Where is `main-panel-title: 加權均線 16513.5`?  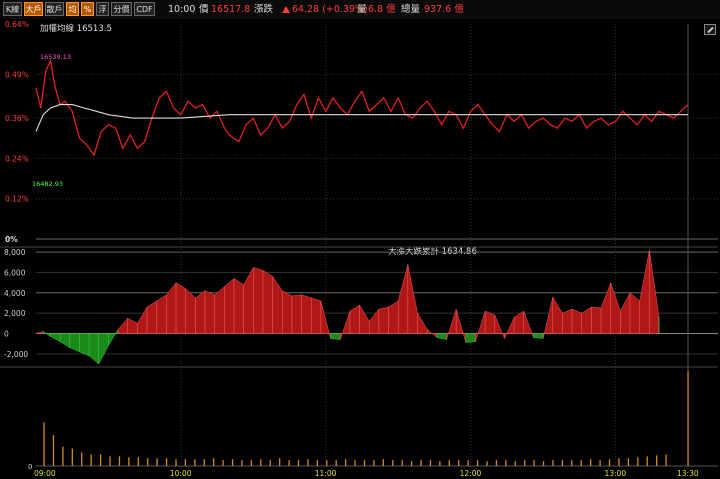
main-panel-title: 加權均線 16513.5 is located at coordinates (76, 28).